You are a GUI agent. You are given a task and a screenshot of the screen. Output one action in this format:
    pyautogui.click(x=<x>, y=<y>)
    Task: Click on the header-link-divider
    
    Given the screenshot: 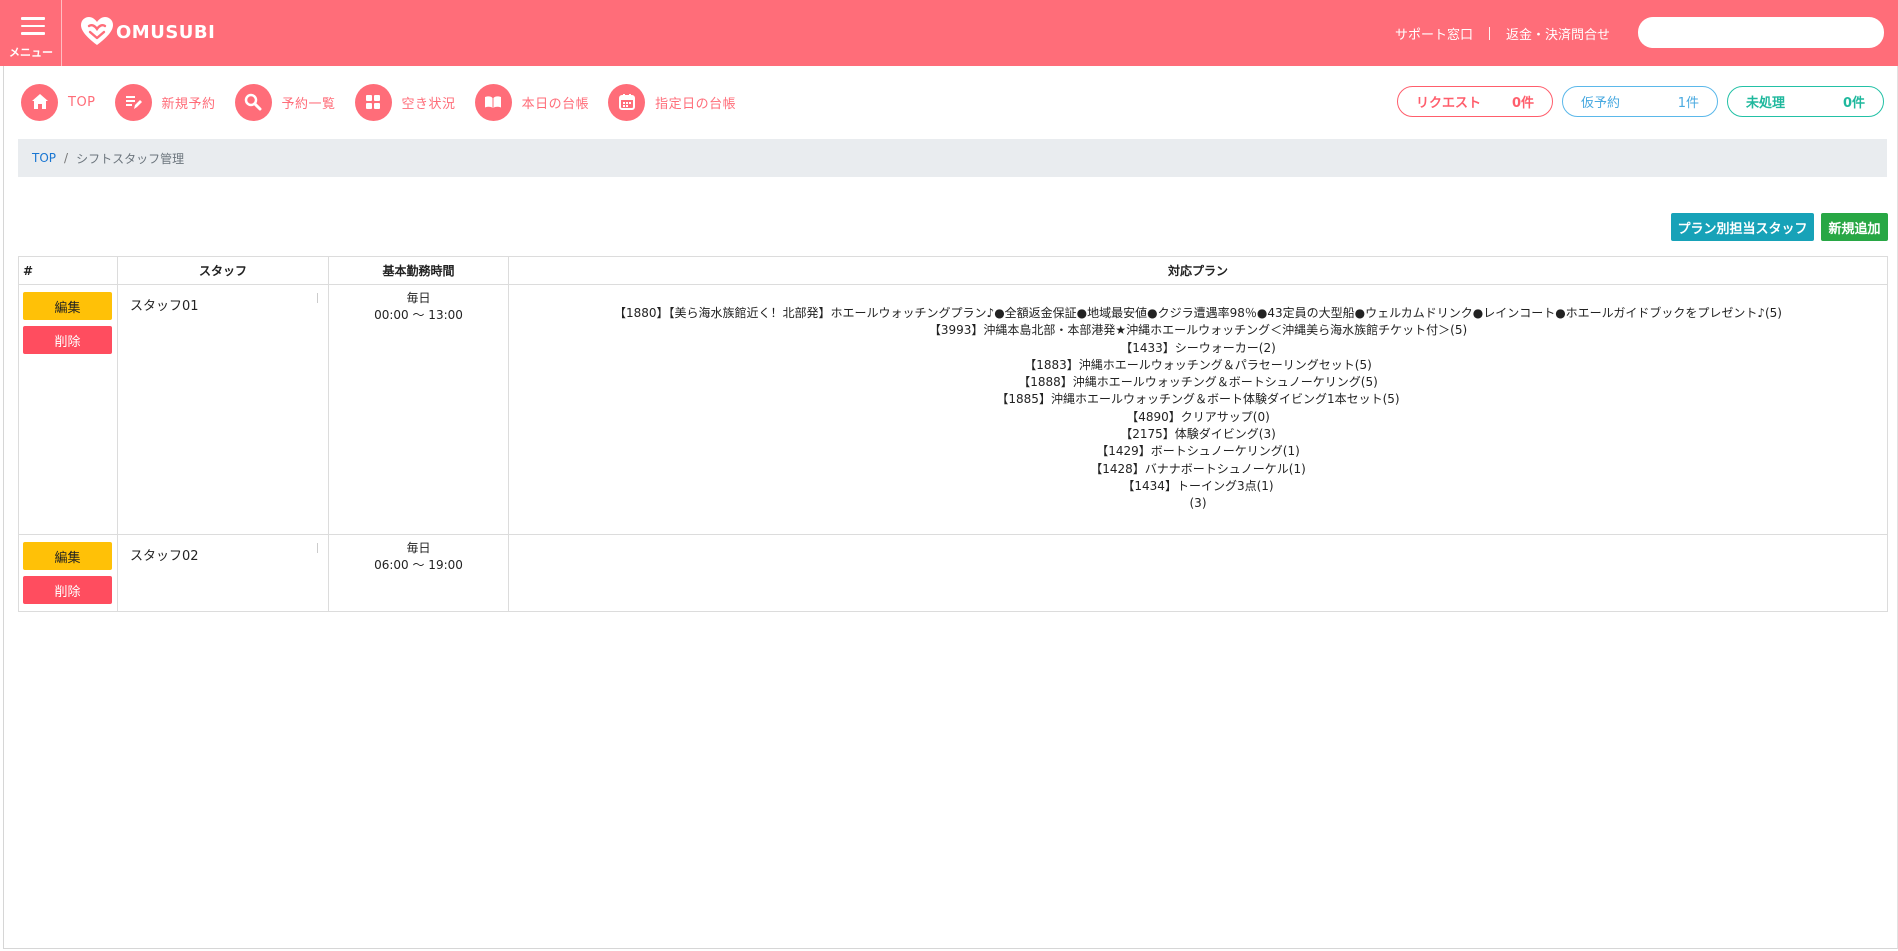 What is the action you would take?
    pyautogui.click(x=1489, y=33)
    